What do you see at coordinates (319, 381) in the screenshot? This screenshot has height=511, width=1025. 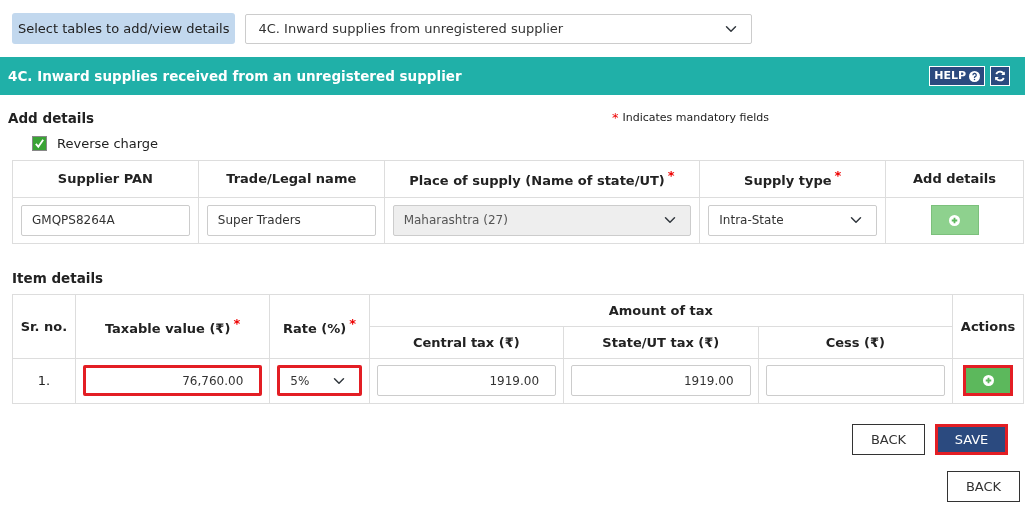 I see `rate-select: 5%` at bounding box center [319, 381].